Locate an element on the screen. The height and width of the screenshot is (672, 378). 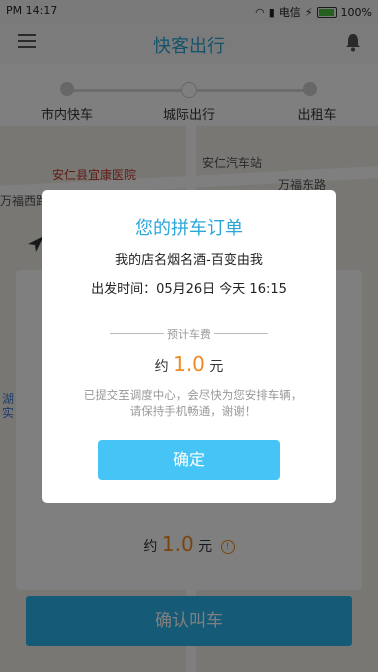
dialog-fare-value: 1.0 is located at coordinates (189, 364).